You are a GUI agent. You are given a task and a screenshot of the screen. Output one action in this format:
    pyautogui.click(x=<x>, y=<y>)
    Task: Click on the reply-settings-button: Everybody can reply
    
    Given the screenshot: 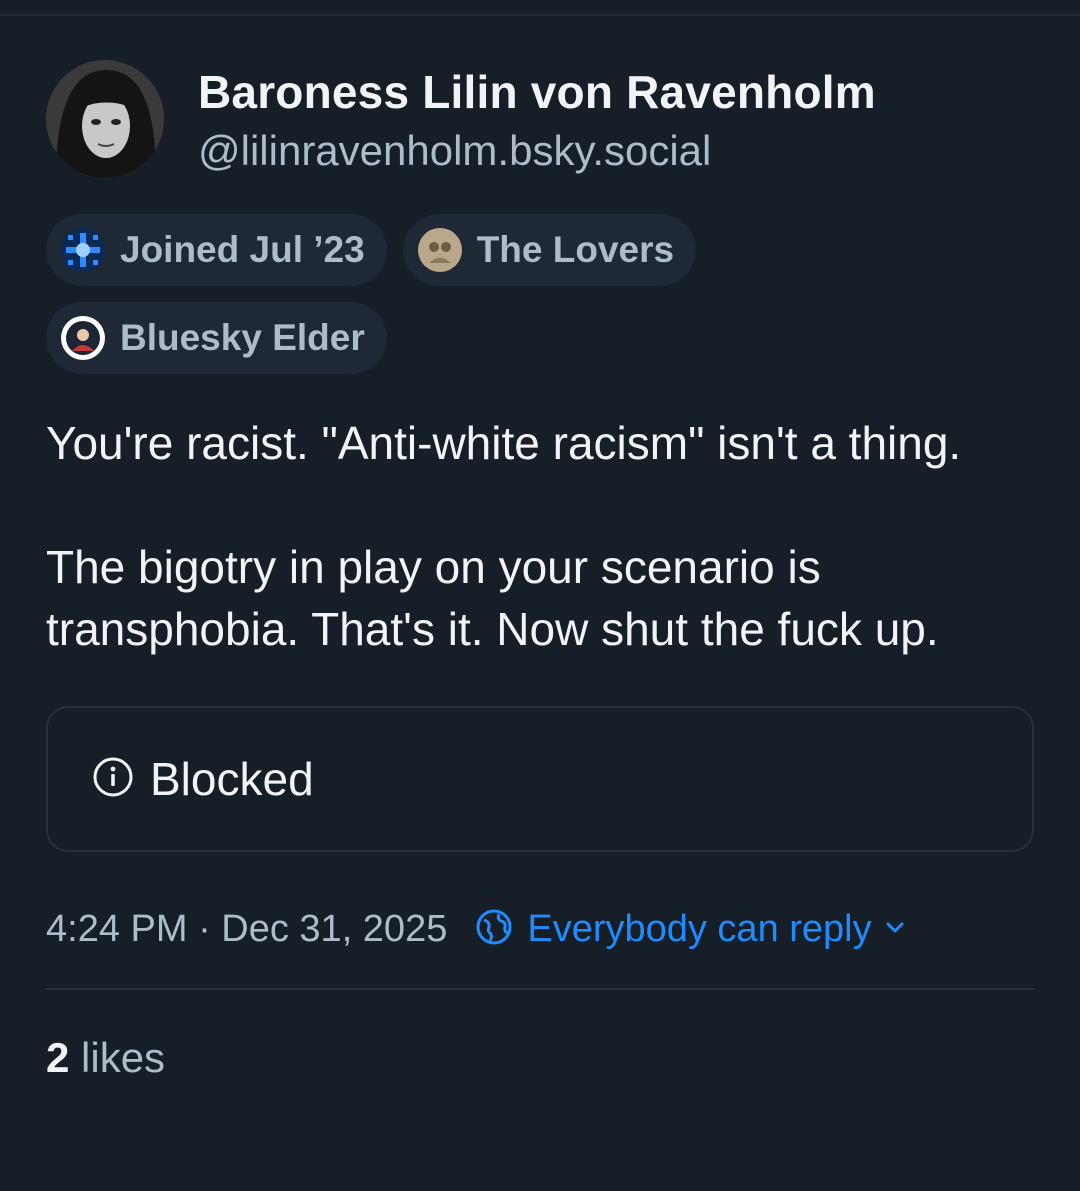 What is the action you would take?
    pyautogui.click(x=690, y=929)
    